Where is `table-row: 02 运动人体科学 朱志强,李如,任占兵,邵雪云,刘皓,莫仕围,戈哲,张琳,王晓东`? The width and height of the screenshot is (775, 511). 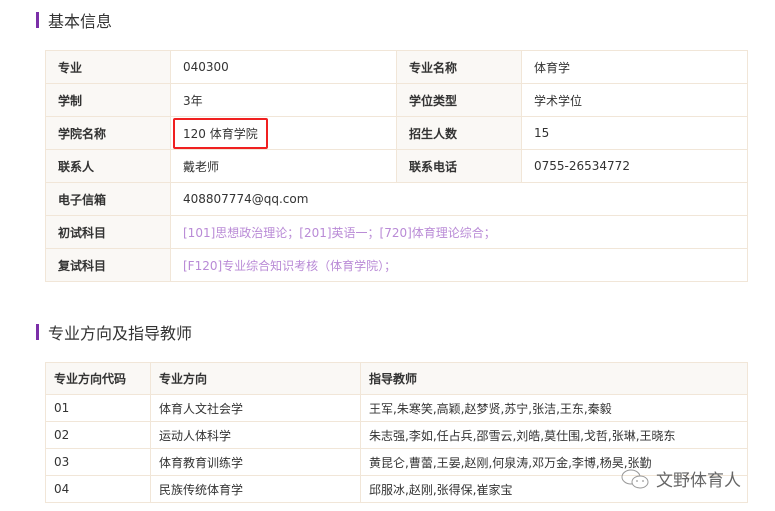
table-row: 02 运动人体科学 朱志强,李如,任占兵,邵雪云,刘皓,莫仕围,戈哲,张琳,王晓东 is located at coordinates (396, 435).